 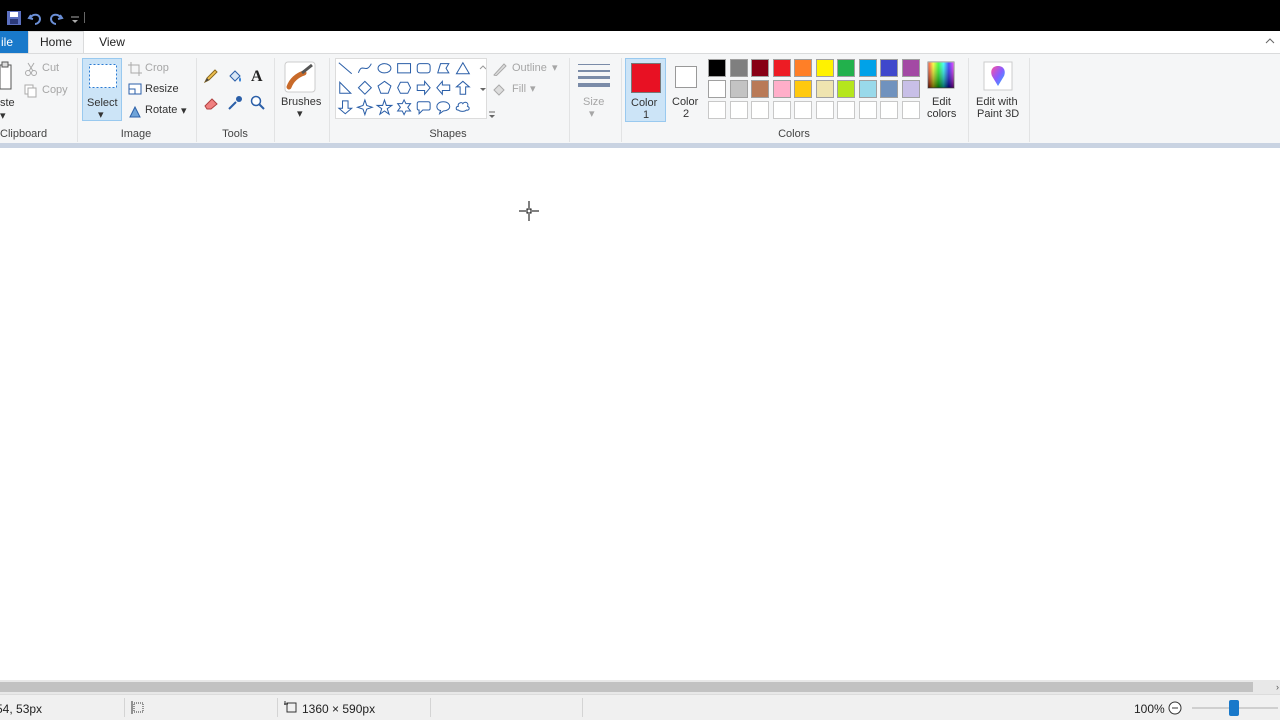 I want to click on shape-oval-callout-icon, so click(x=443, y=108).